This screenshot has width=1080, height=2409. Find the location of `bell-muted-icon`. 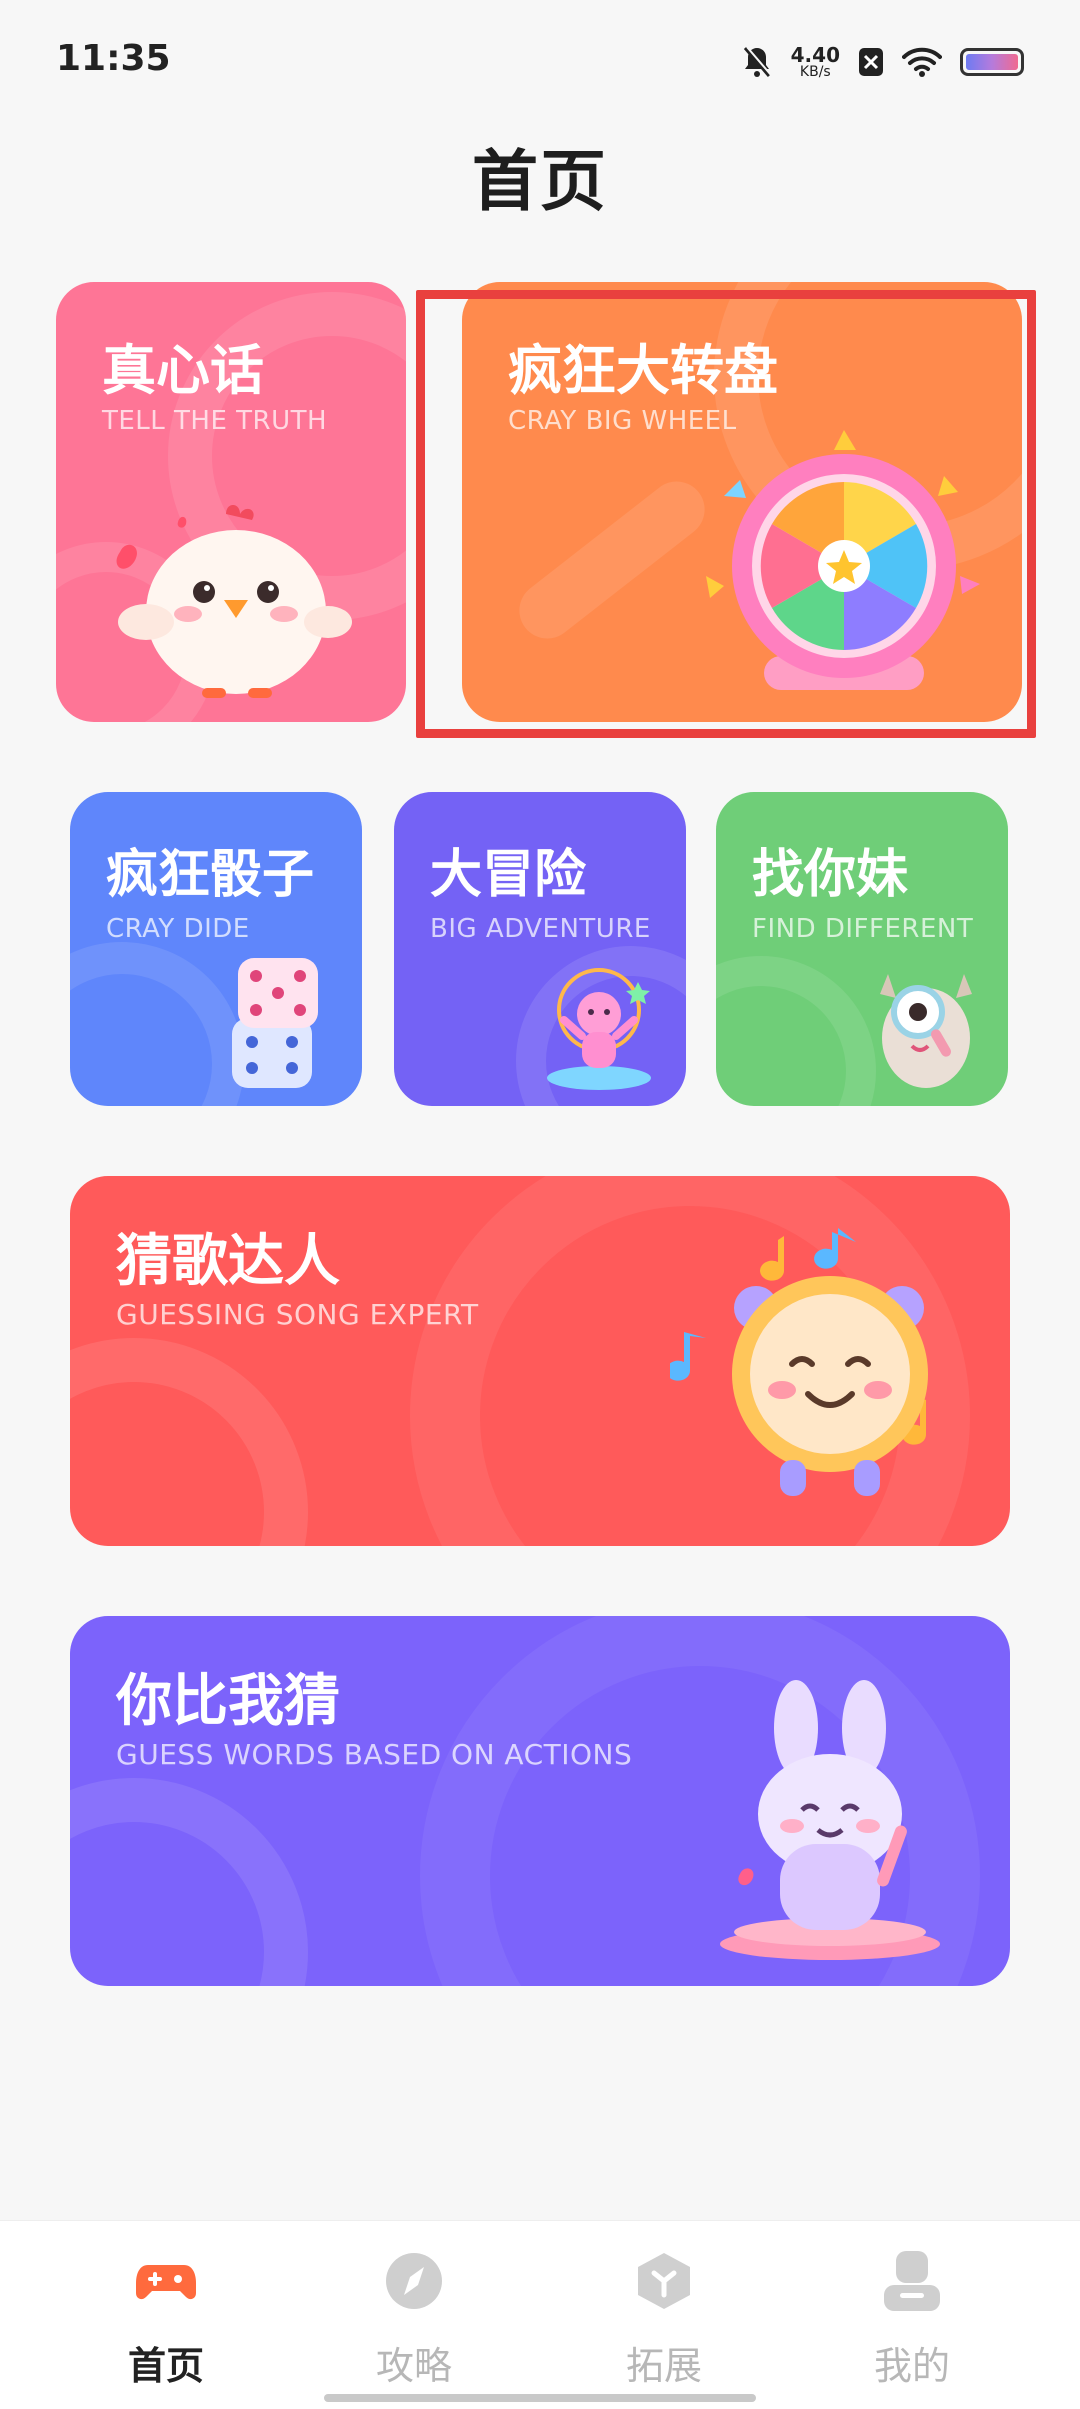

bell-muted-icon is located at coordinates (757, 61).